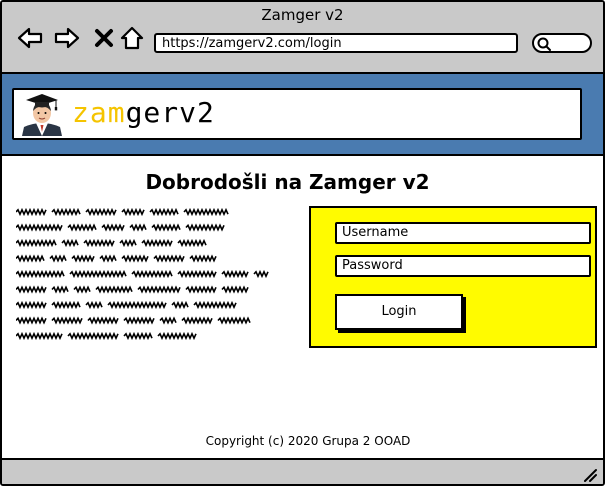 The image size is (605, 486). I want to click on welcome-text-placeholder, so click(152, 274).